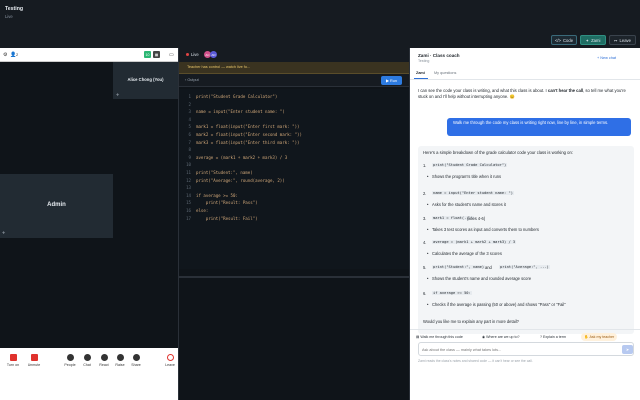 This screenshot has height=400, width=640. I want to click on participant-name: Admin, so click(56, 205).